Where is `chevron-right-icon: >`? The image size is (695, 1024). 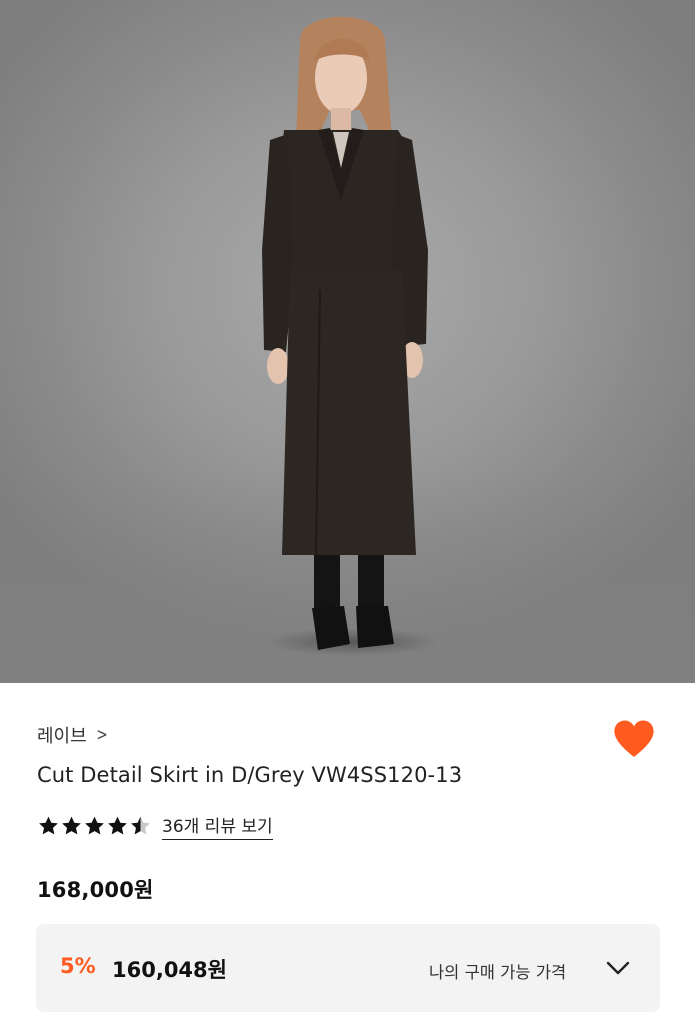
chevron-right-icon: > is located at coordinates (102, 735).